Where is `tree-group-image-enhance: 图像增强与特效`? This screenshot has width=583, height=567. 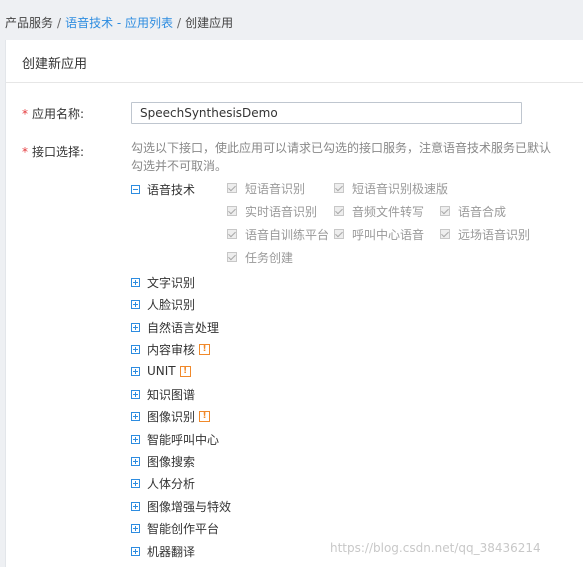
tree-group-image-enhance: 图像增强与特效 is located at coordinates (181, 506).